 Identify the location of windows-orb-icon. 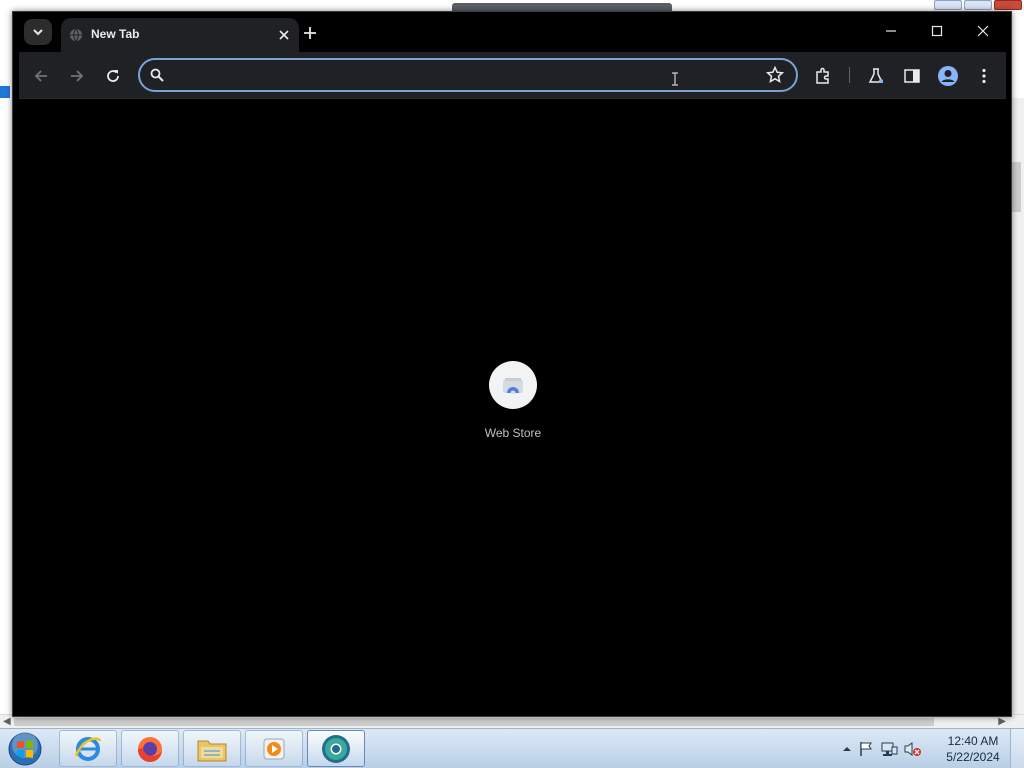
(25, 749).